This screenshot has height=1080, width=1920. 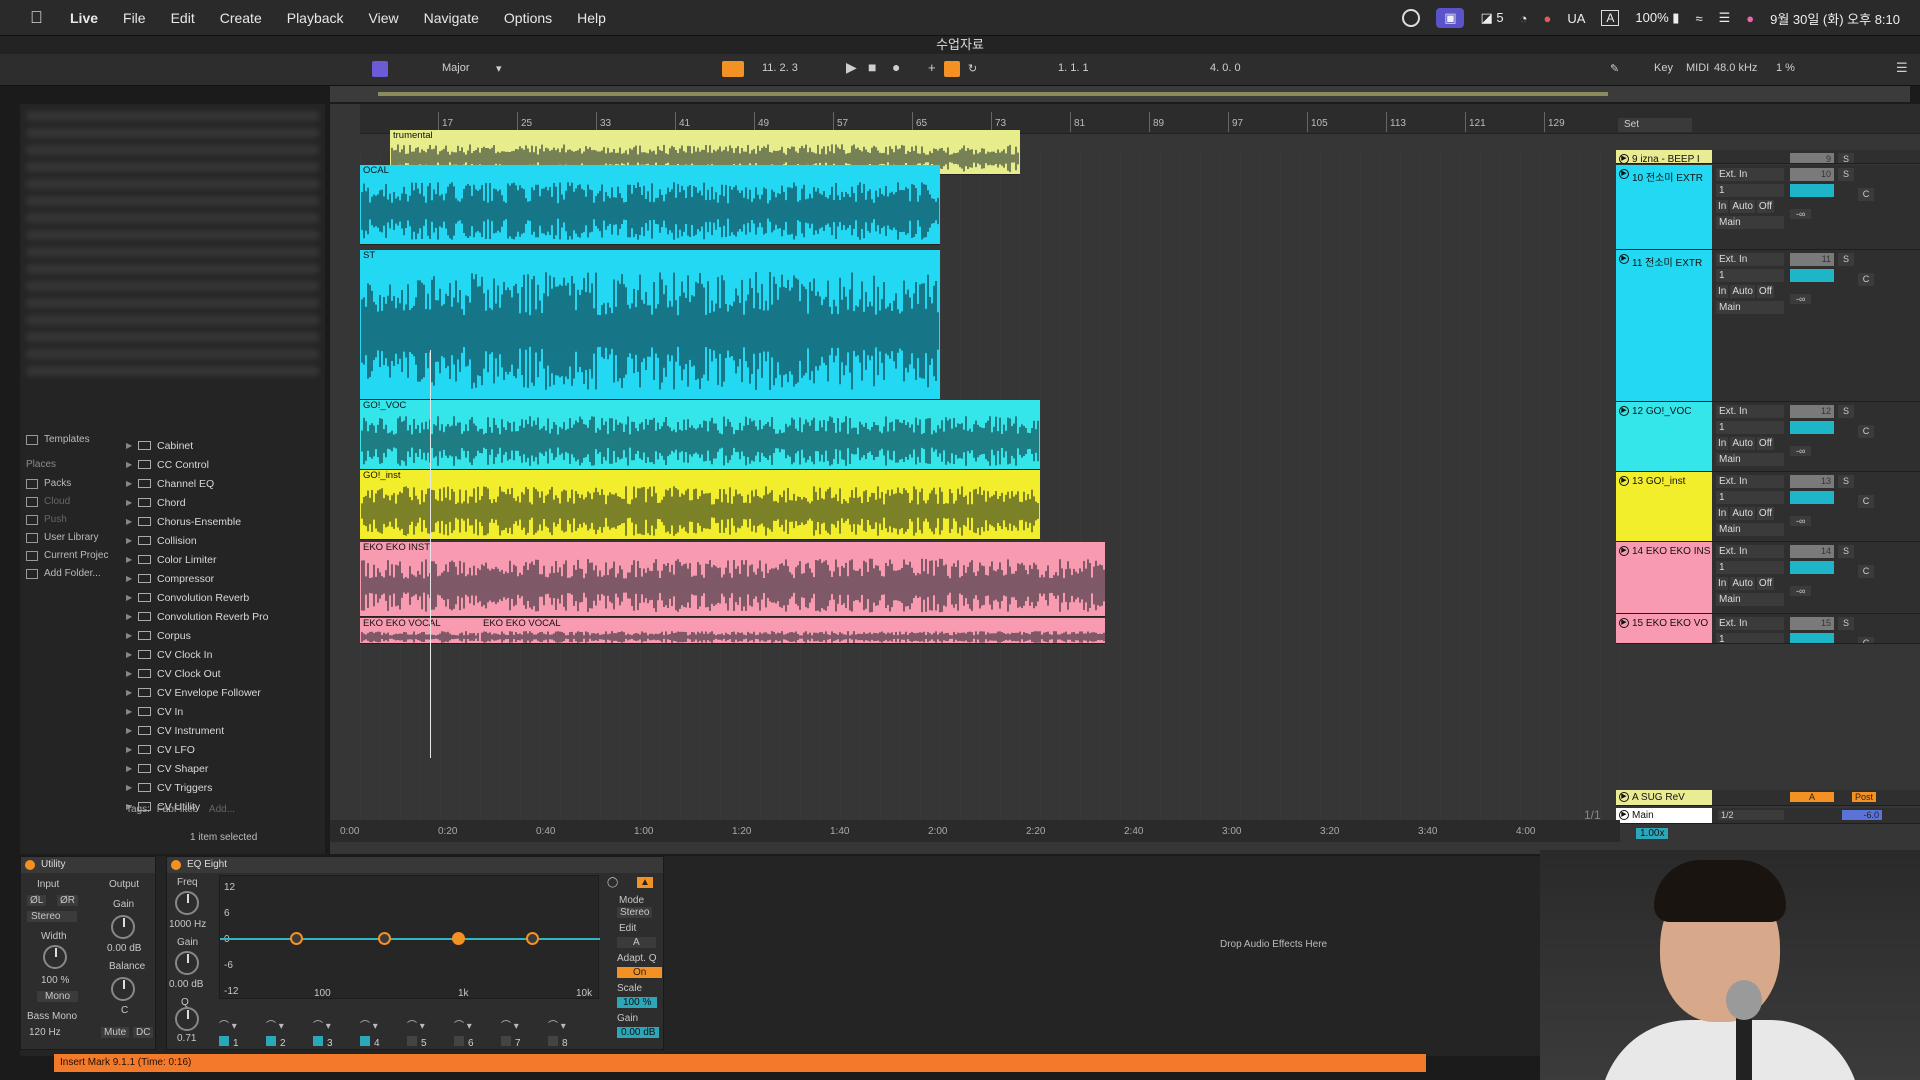 What do you see at coordinates (1657, 18) in the screenshot?
I see `battery-level: 100% ▮` at bounding box center [1657, 18].